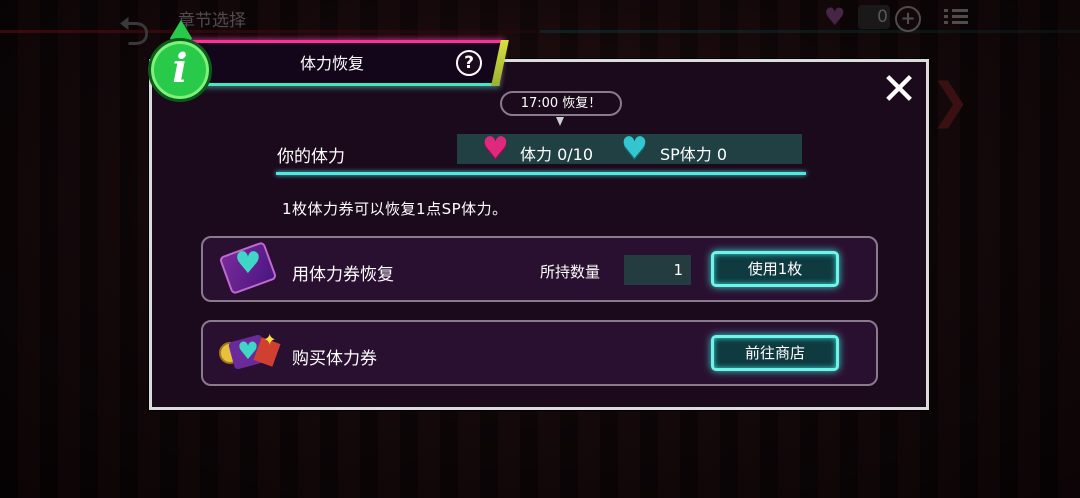 This screenshot has width=1080, height=498. I want to click on close-icon: ✕, so click(899, 90).